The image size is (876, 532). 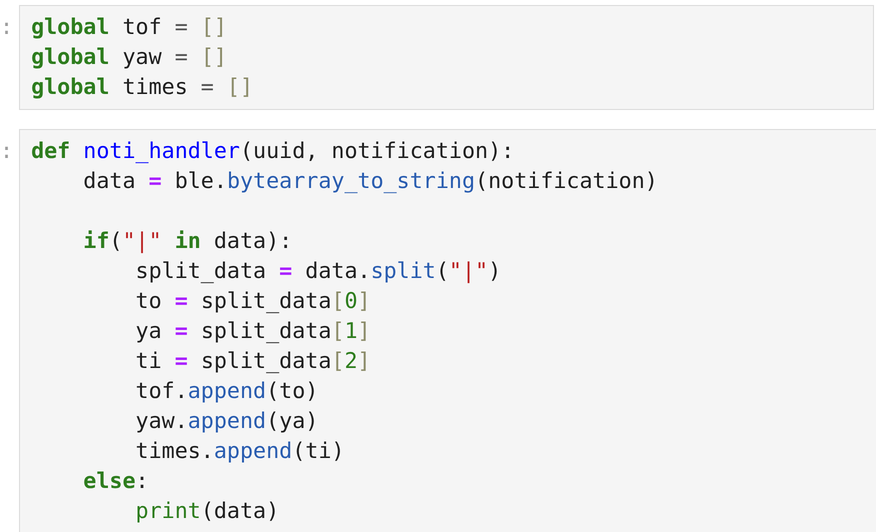 I want to click on code-line: global yaw = [], so click(x=129, y=58).